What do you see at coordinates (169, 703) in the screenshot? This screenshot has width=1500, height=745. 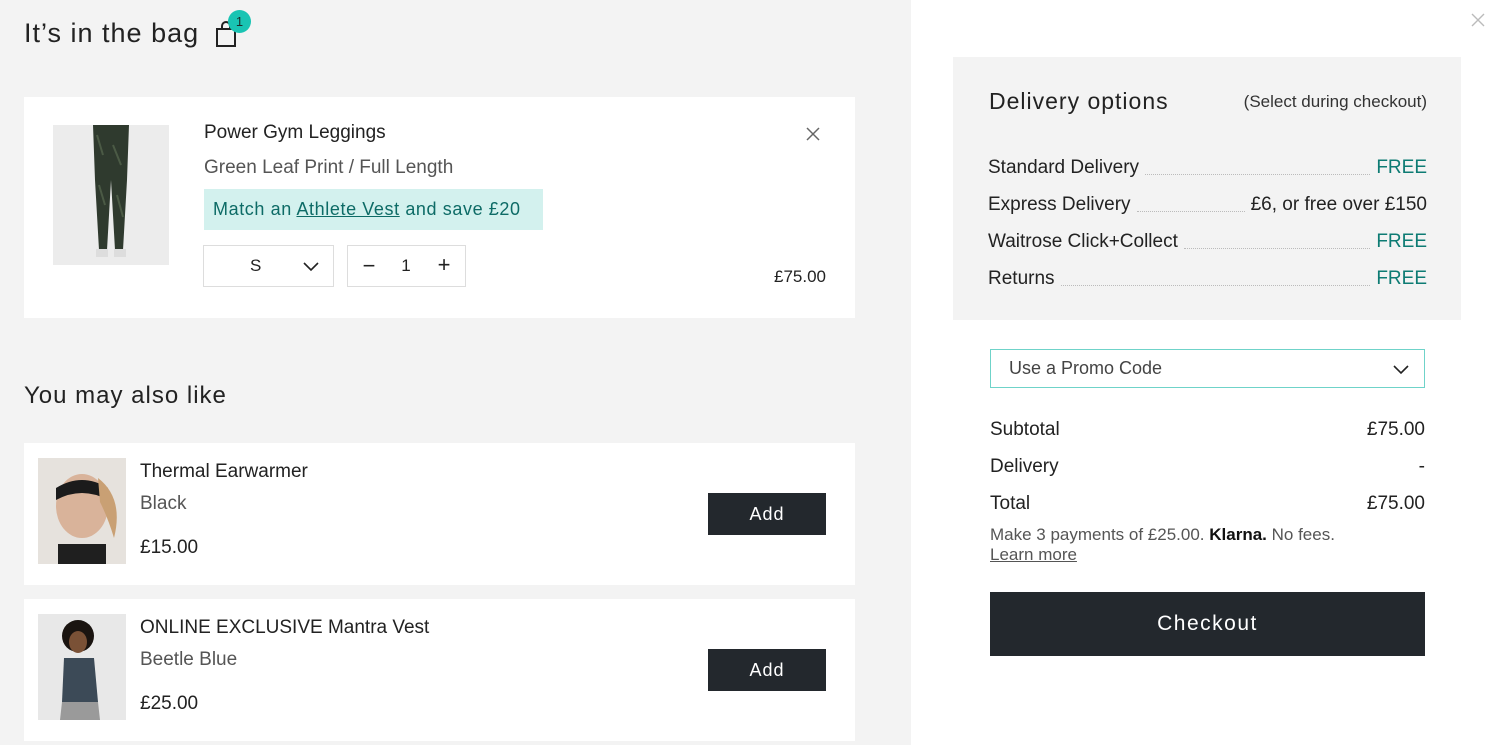 I see `product-price: £25.00` at bounding box center [169, 703].